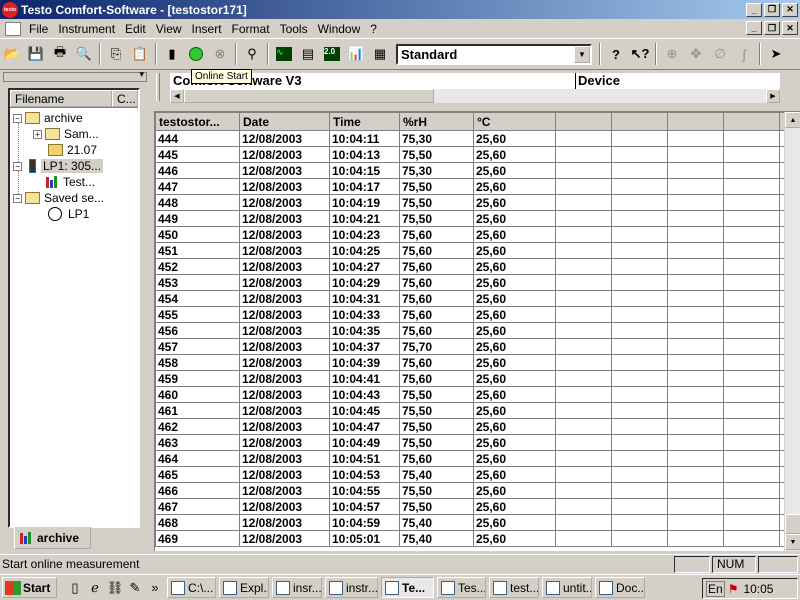 This screenshot has height=600, width=800. Describe the element at coordinates (197, 394) in the screenshot. I see `table-cell: 460` at that location.